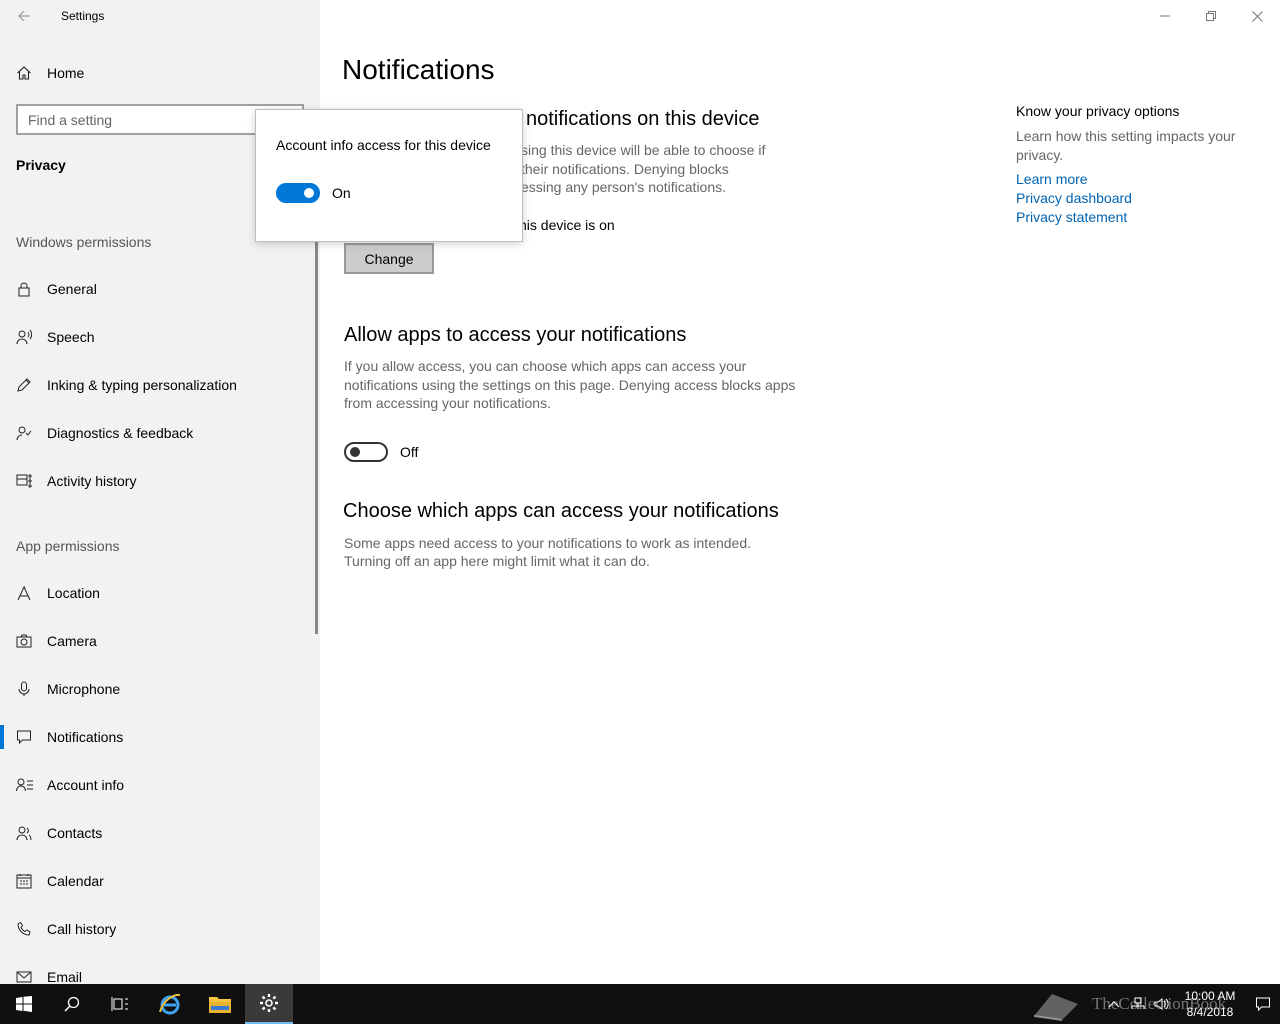 The image size is (1280, 1024). Describe the element at coordinates (23, 433) in the screenshot. I see `feedback-icon` at that location.